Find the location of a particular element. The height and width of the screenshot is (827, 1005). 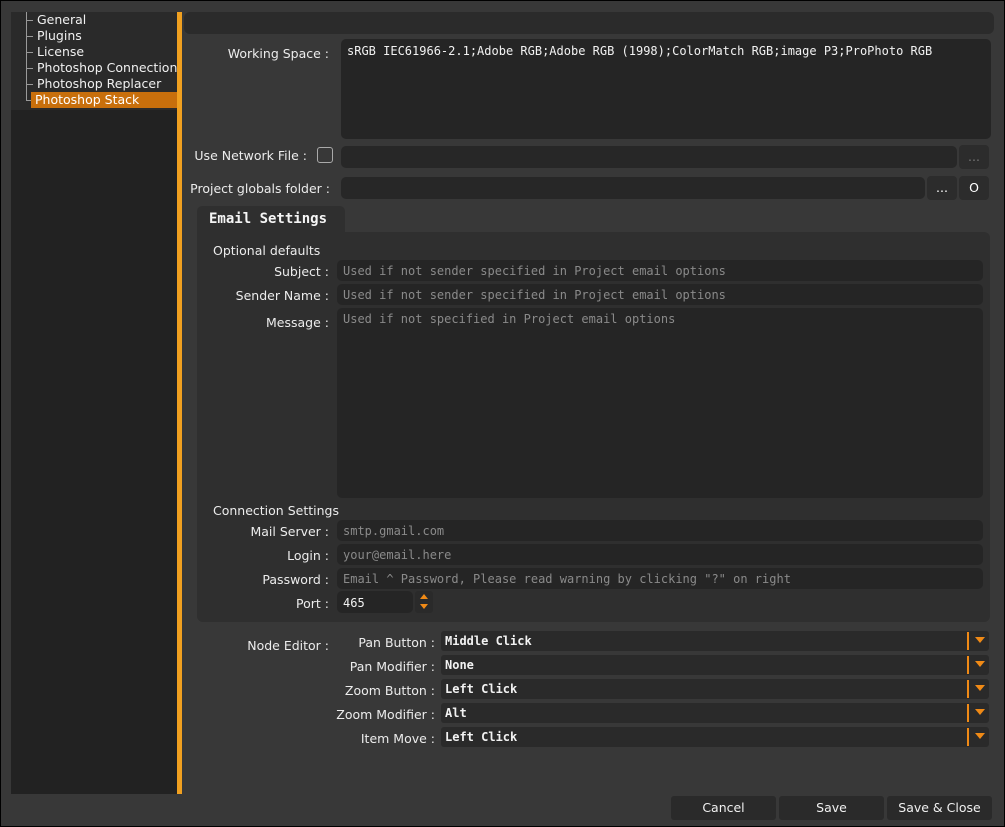

globals-folder-label: Project globals folder : is located at coordinates (260, 188).